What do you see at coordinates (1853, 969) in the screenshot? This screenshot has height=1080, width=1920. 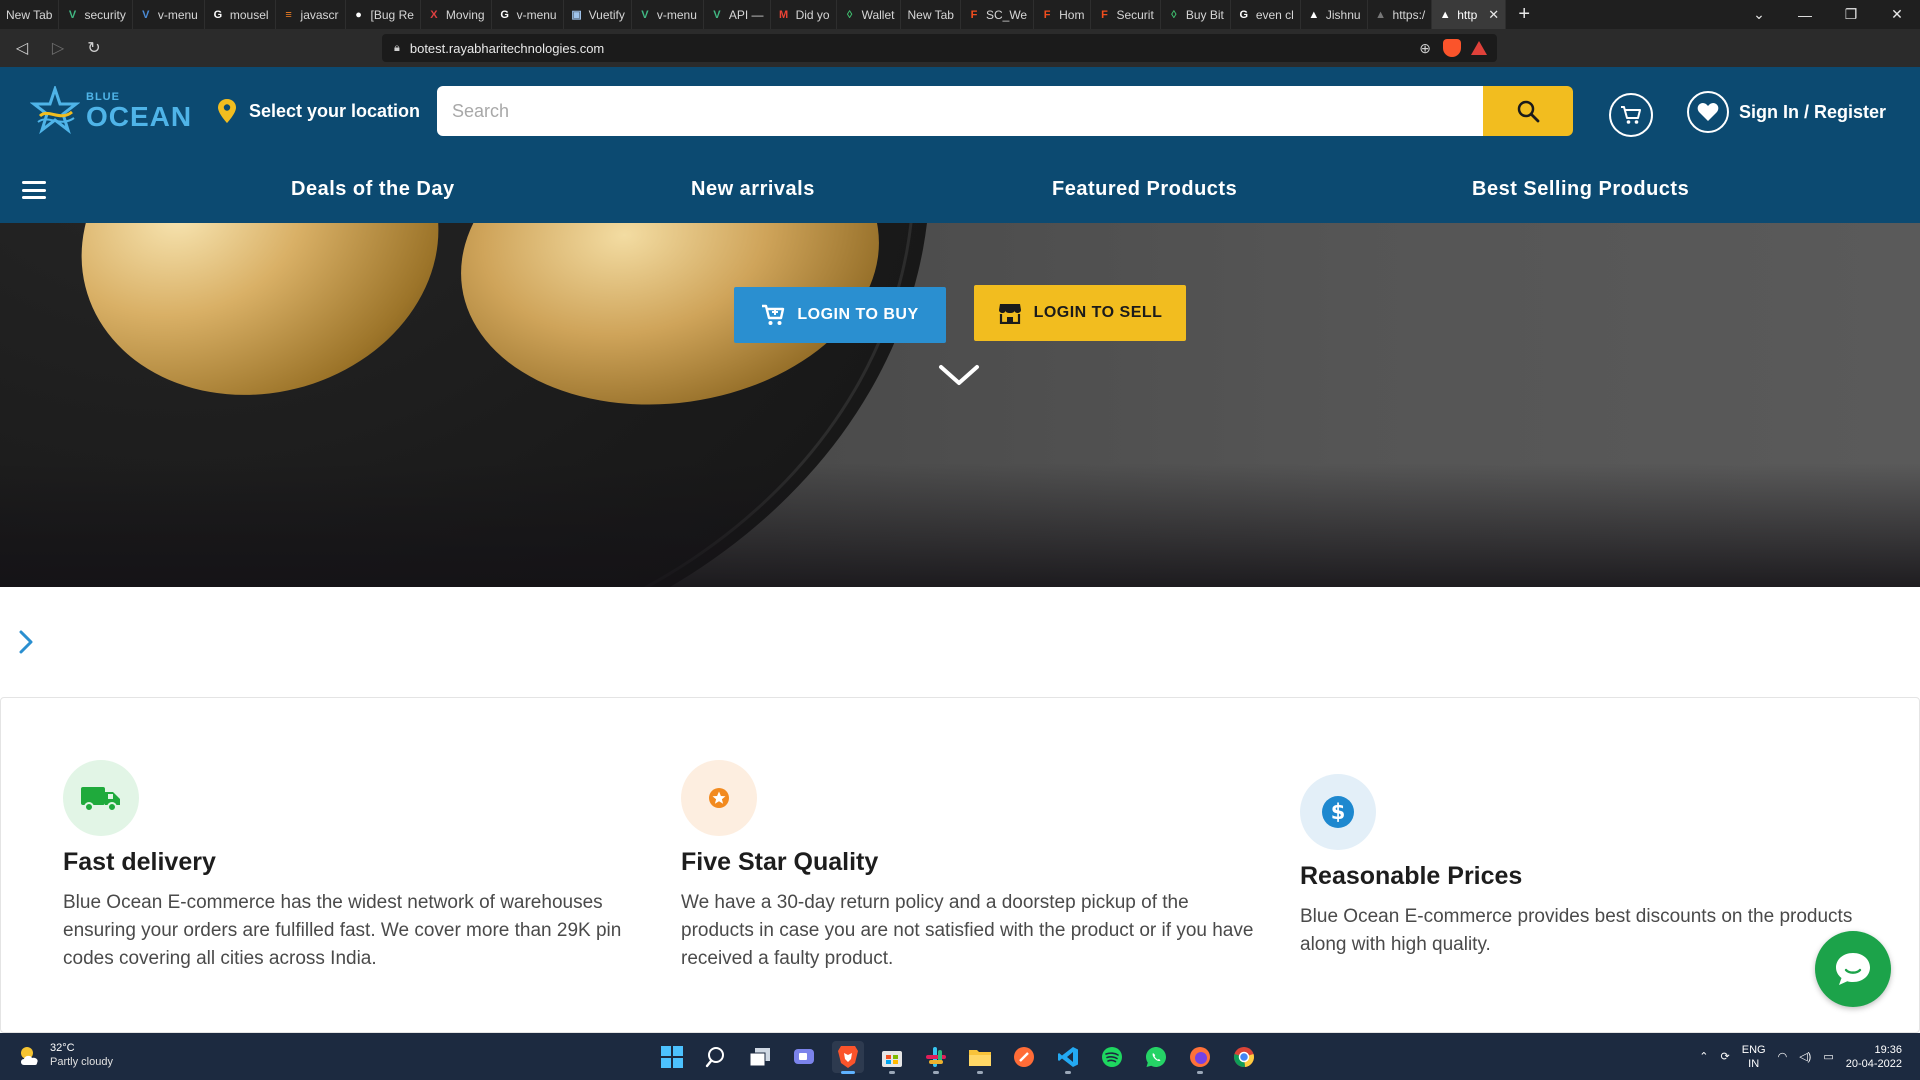 I see `chat-button` at bounding box center [1853, 969].